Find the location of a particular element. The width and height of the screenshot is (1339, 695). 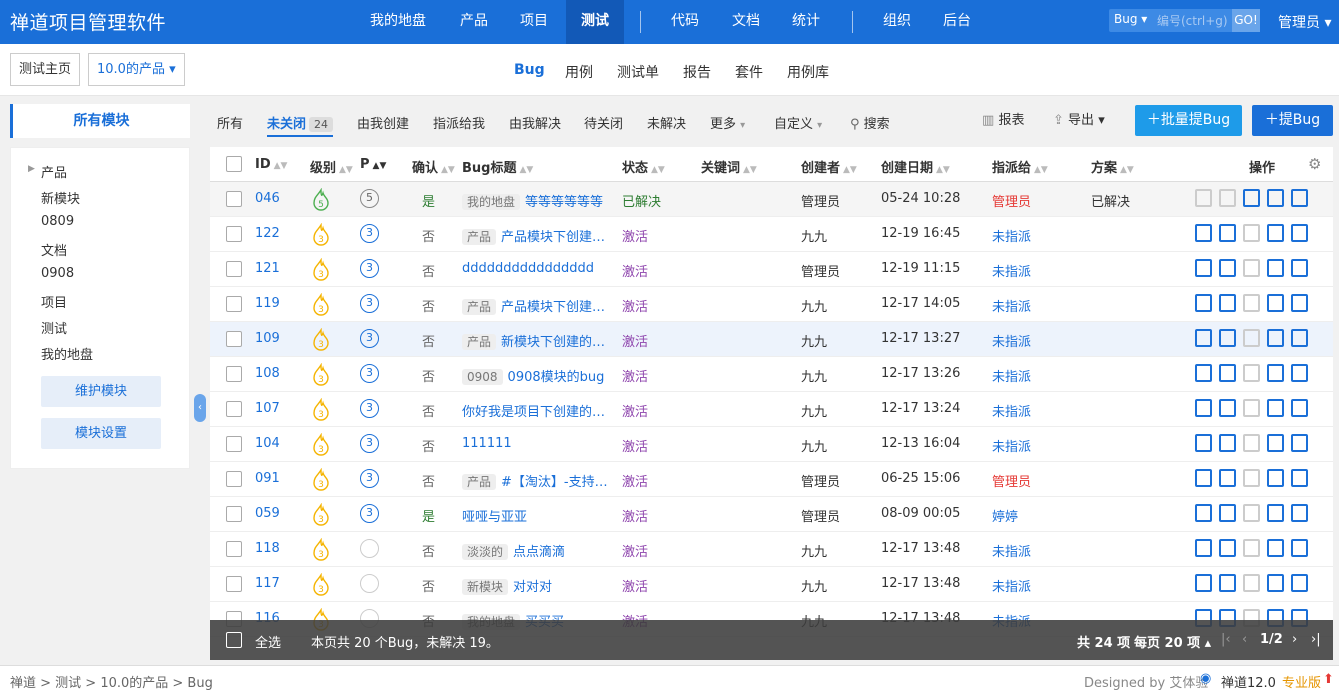

last-page-icon: ›| is located at coordinates (1316, 639).